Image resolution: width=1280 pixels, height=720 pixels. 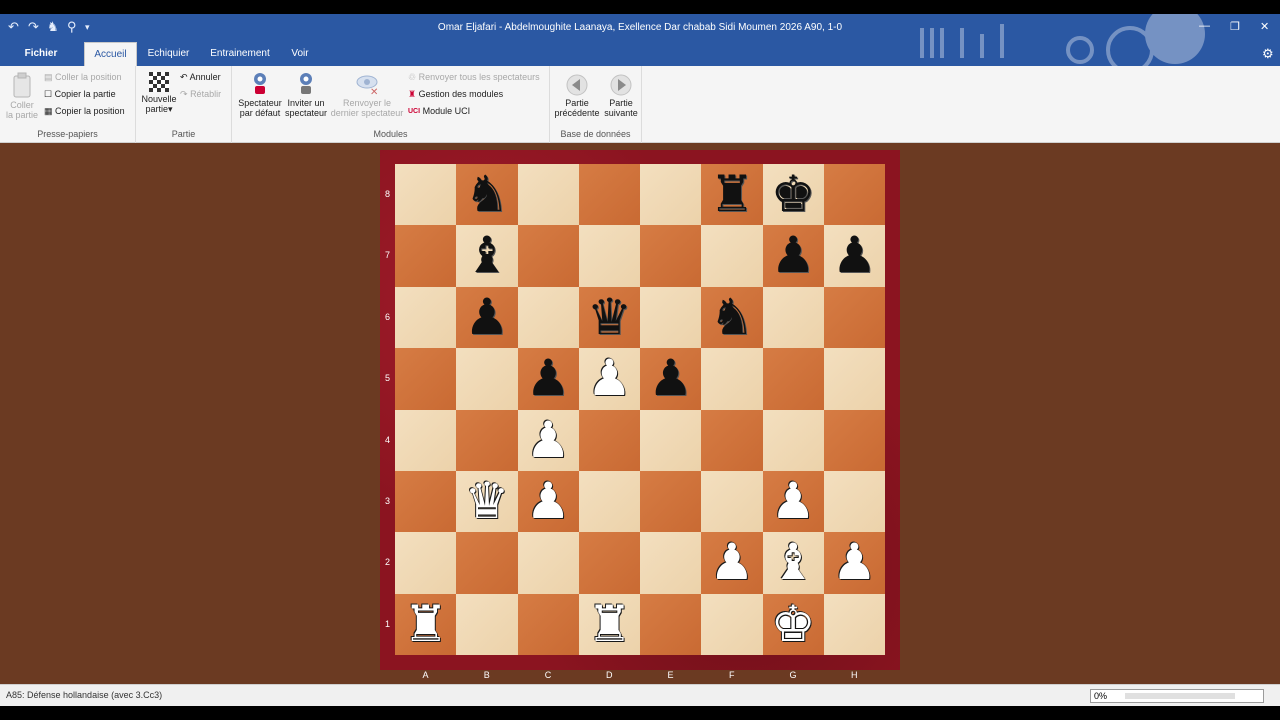 What do you see at coordinates (367, 103) in the screenshot?
I see `resend-last-label: Renvoyer le` at bounding box center [367, 103].